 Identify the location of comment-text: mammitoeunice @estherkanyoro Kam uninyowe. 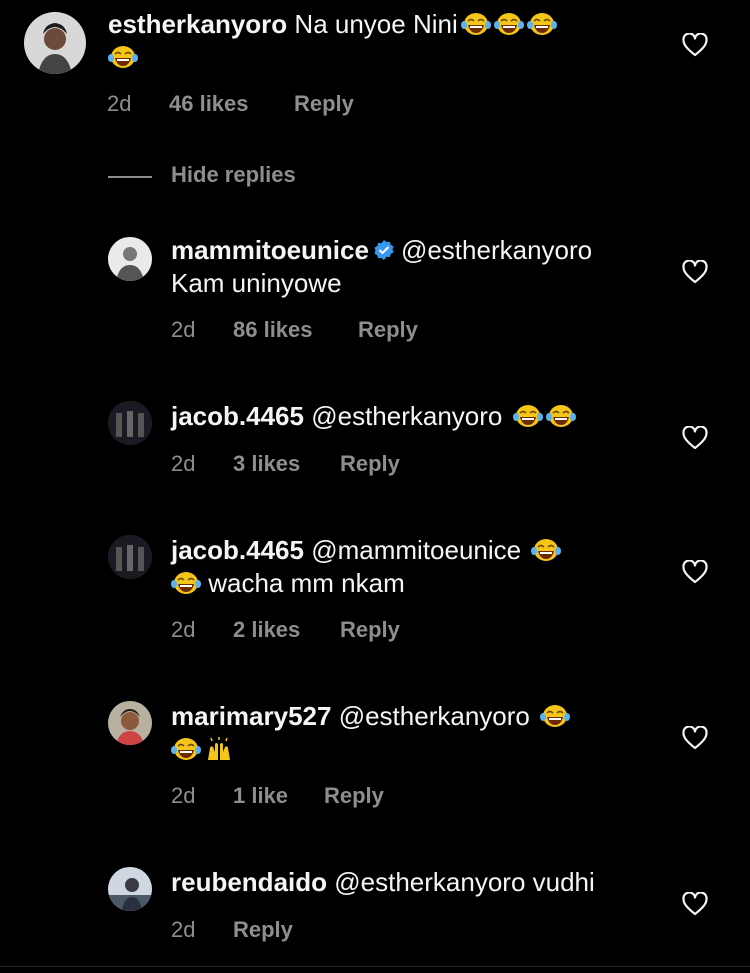
(421, 267).